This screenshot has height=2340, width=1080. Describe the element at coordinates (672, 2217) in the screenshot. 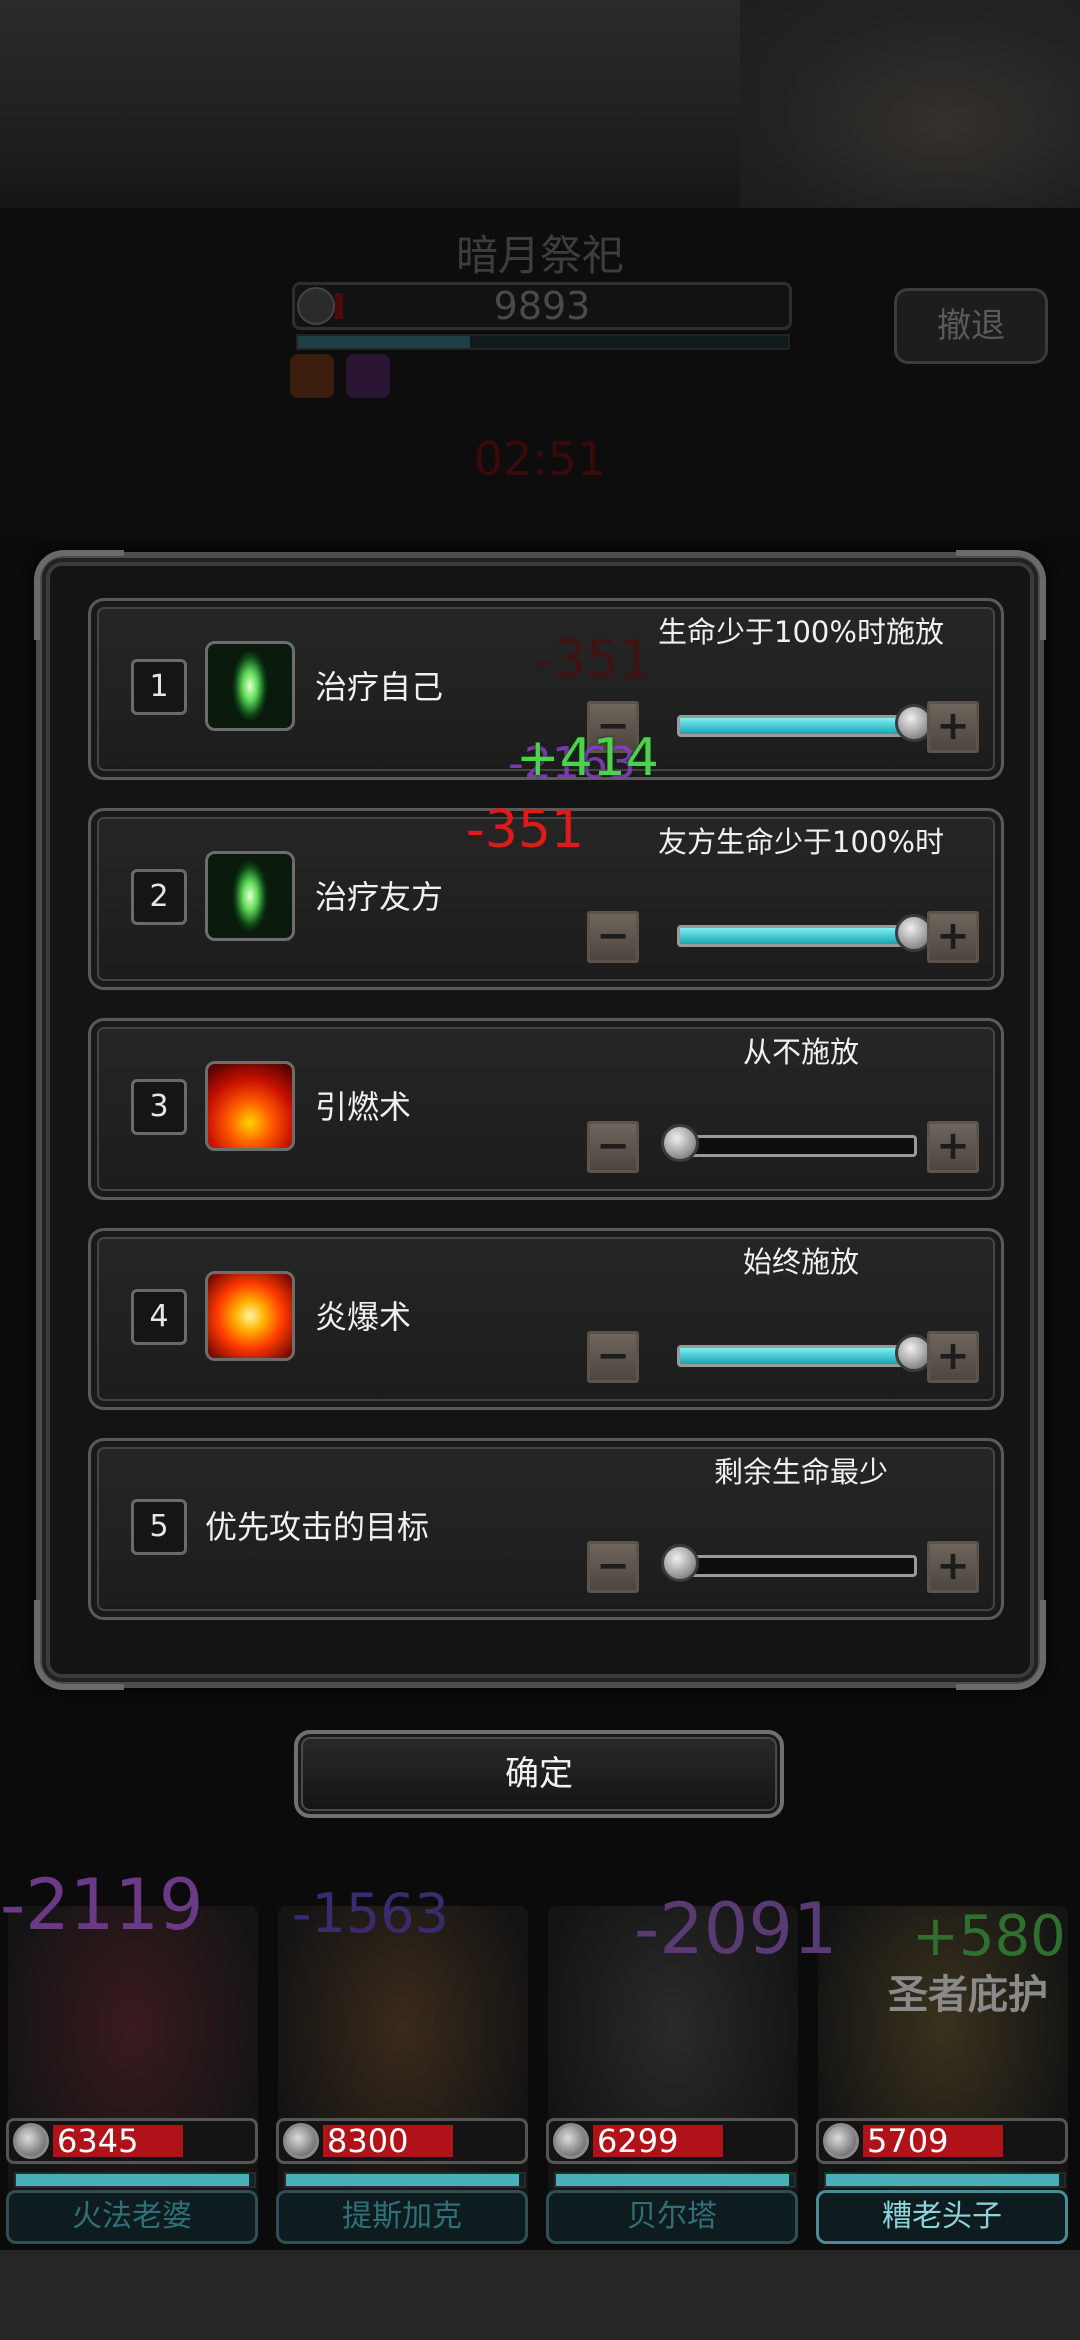

I see `hero-name: 贝尔塔` at that location.